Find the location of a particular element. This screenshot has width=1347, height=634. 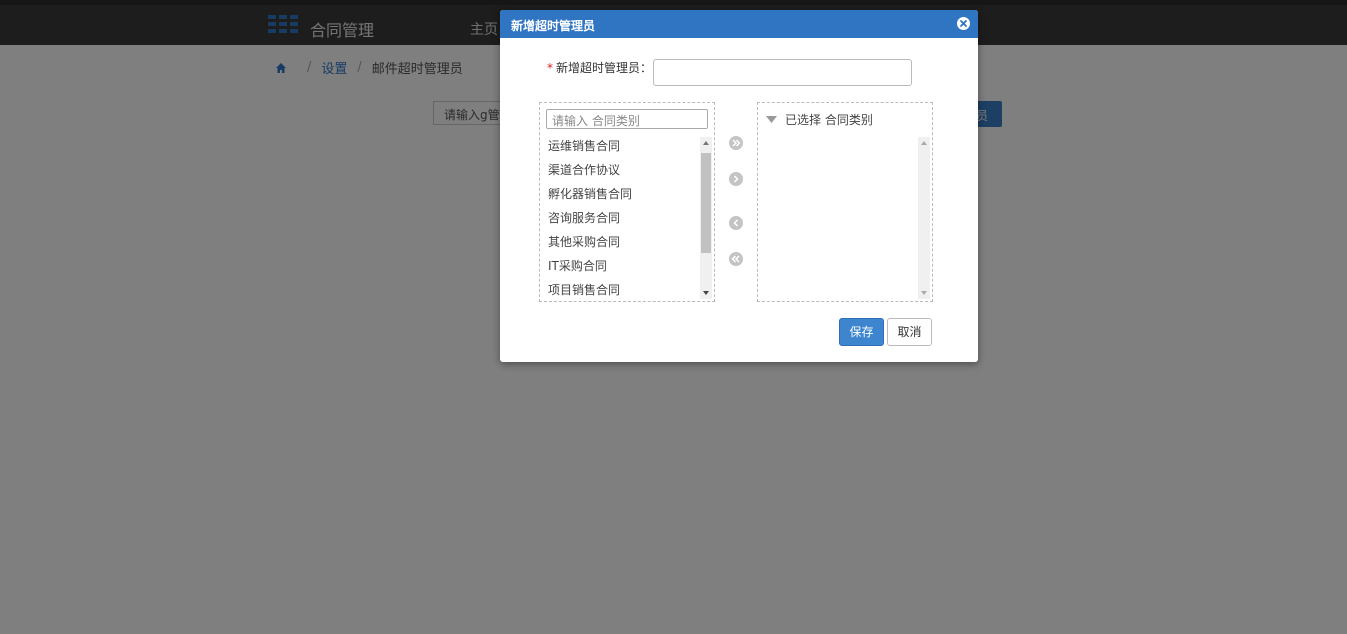

list-item: 其他采购合同 is located at coordinates (623, 245).